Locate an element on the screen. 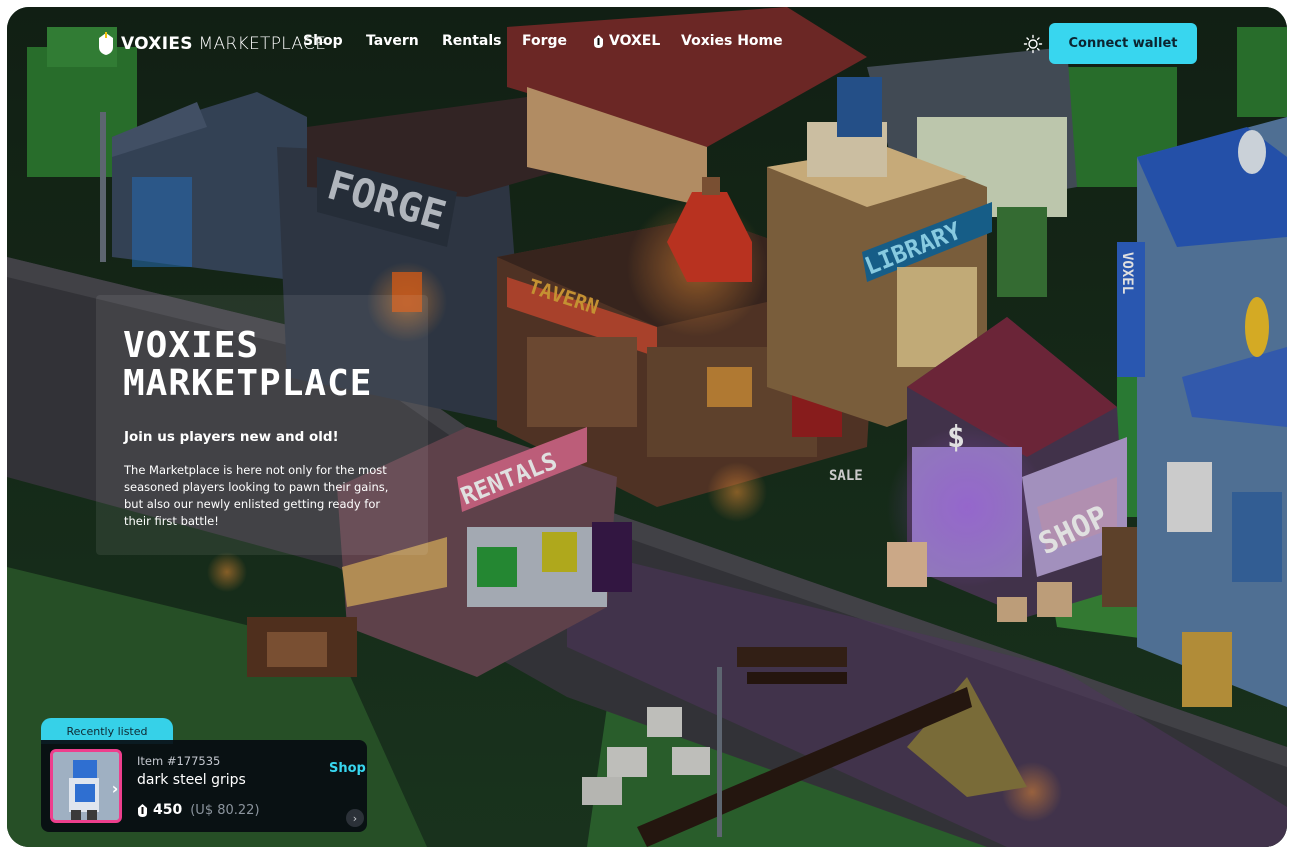 This screenshot has width=1294, height=851. hero-title-line2: MARKETPLACE is located at coordinates (248, 383).